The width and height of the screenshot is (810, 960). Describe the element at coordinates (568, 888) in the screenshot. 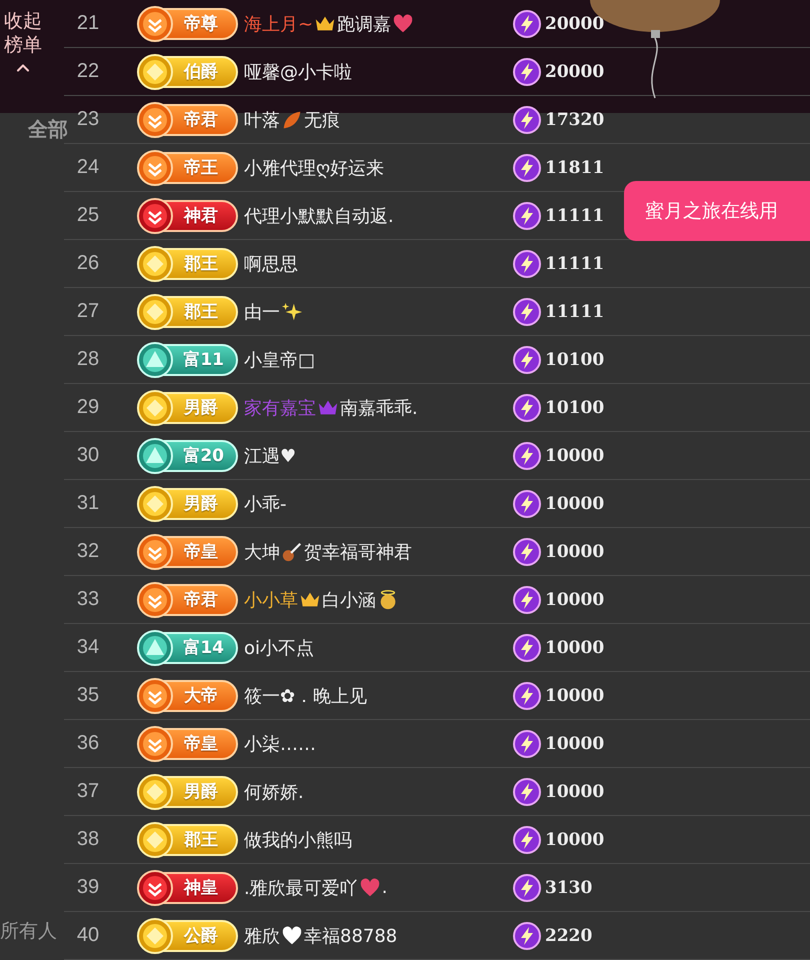

I see `score-value: 3130` at that location.